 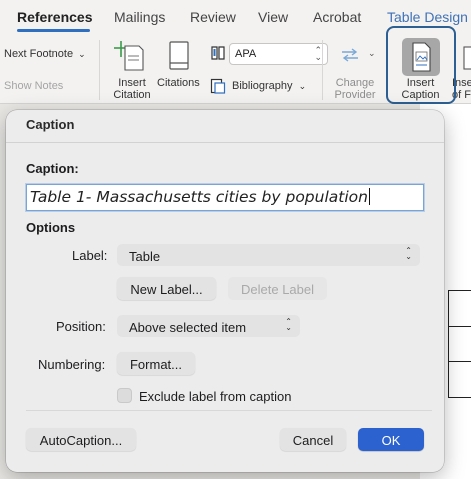 I want to click on tab-review: Review, so click(x=213, y=17).